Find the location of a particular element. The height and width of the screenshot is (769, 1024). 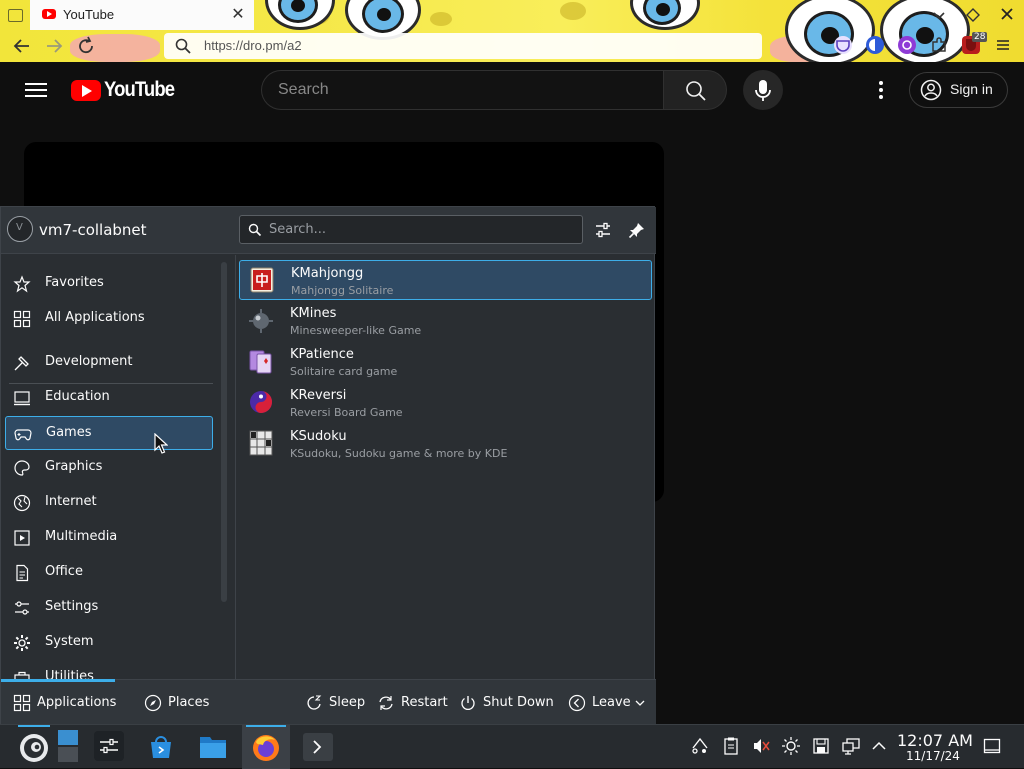

divider is located at coordinates (235, 467).